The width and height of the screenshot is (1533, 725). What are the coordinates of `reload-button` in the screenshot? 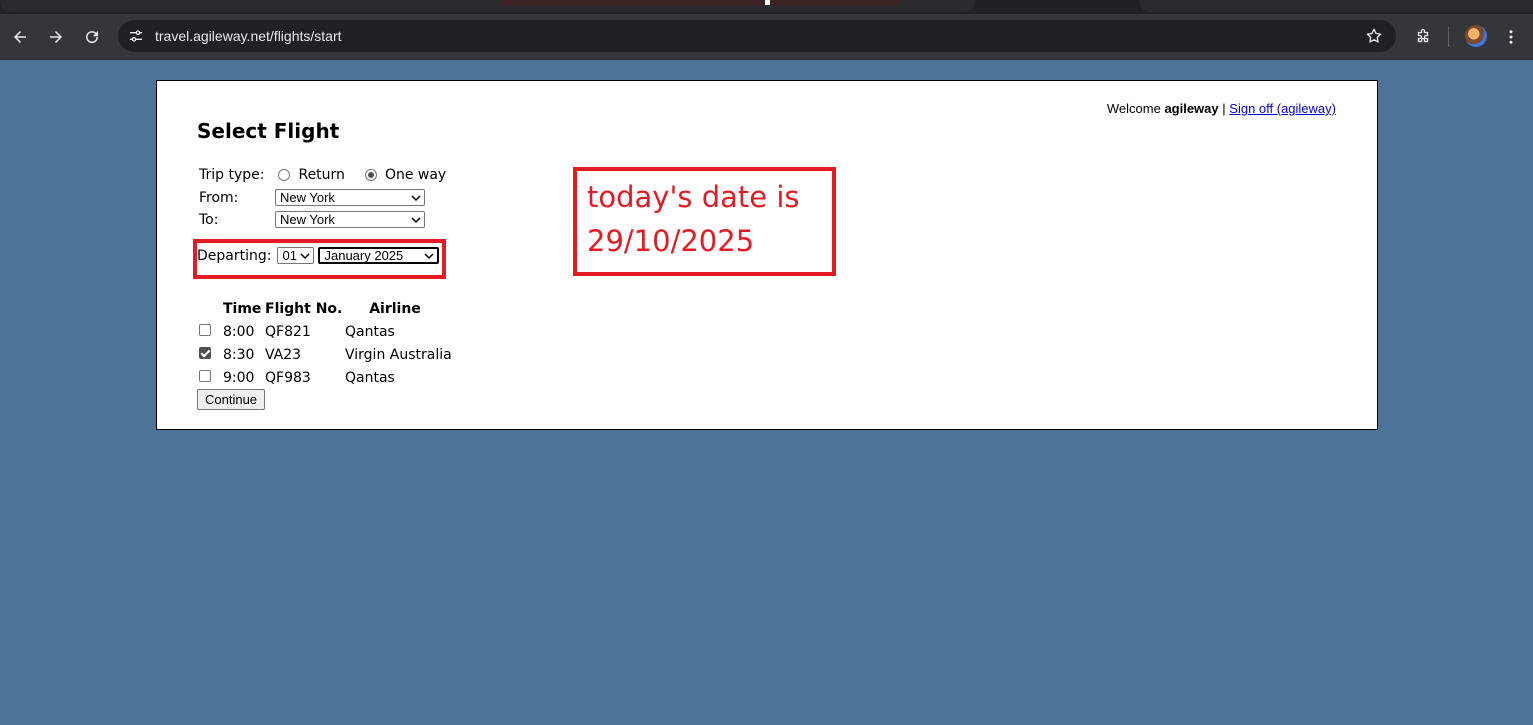 It's located at (92, 37).